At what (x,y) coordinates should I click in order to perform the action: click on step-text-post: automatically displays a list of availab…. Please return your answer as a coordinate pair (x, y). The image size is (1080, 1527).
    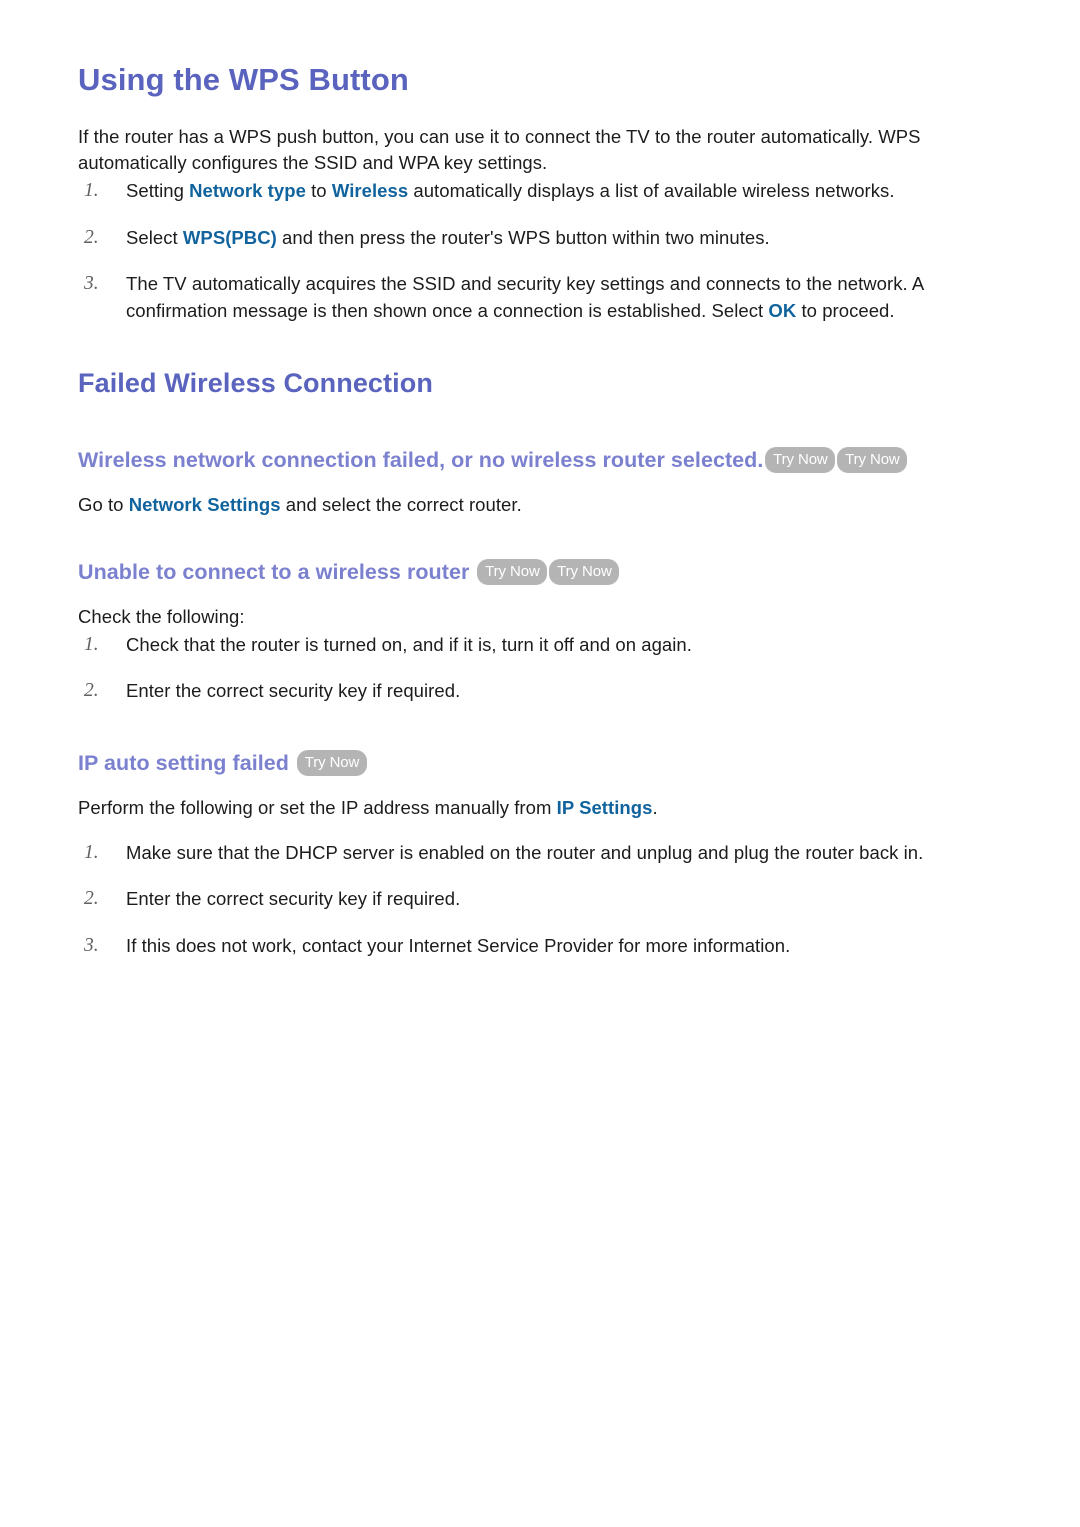
    Looking at the image, I should click on (651, 191).